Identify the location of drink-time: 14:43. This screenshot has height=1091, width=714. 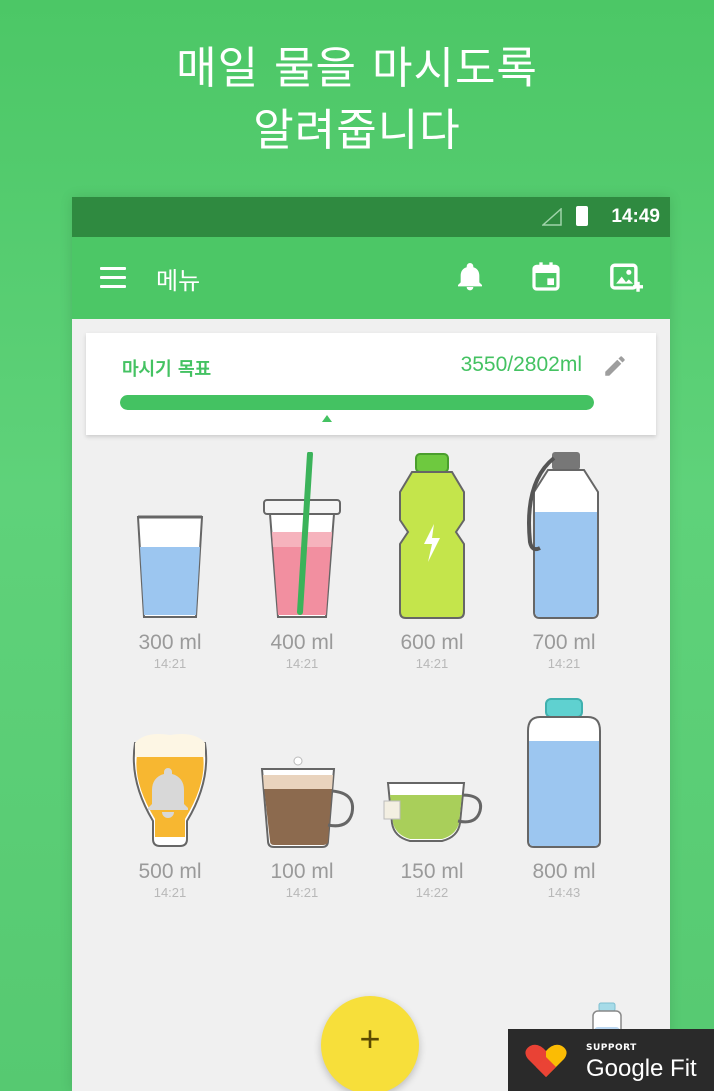
(564, 892).